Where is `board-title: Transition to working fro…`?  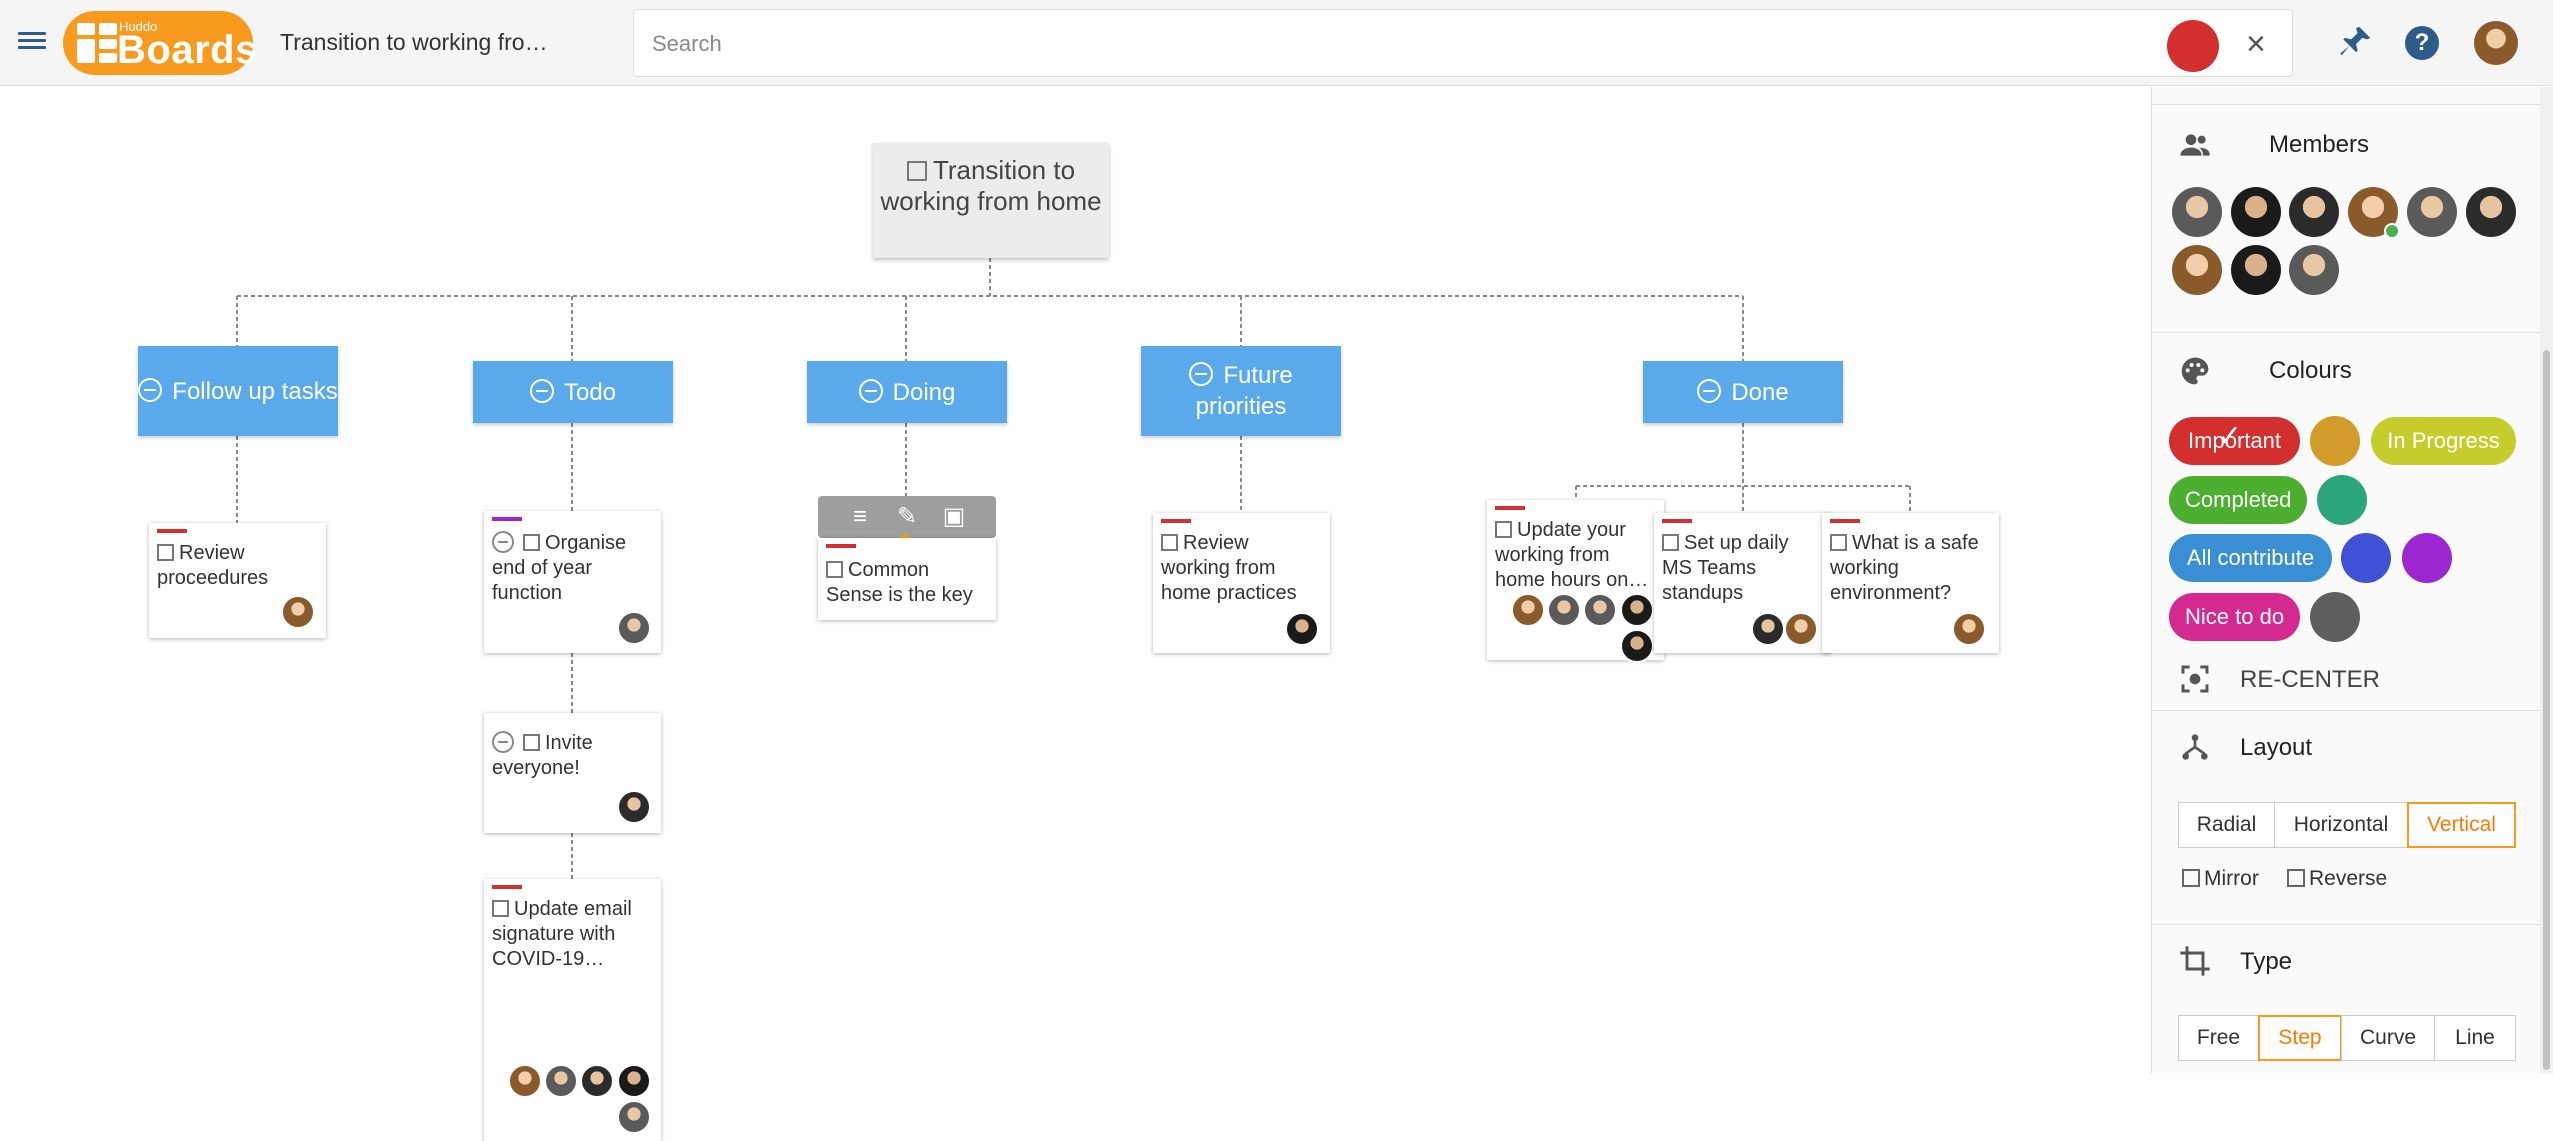 board-title: Transition to working fro… is located at coordinates (414, 42).